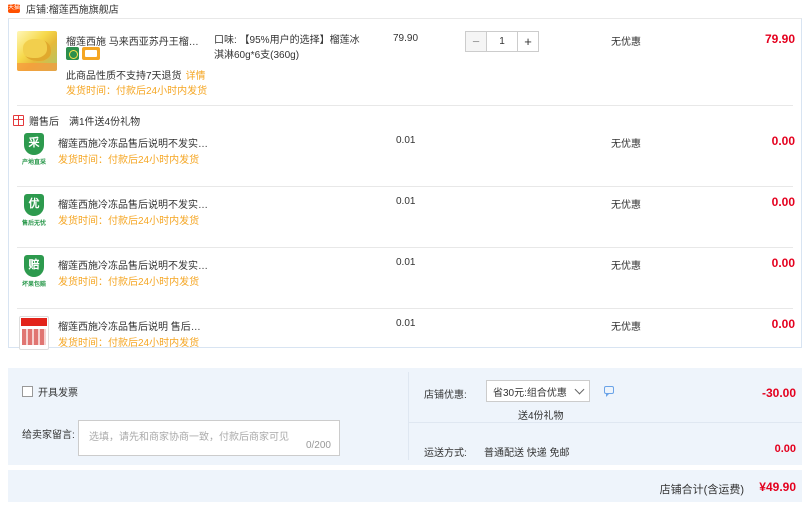 The height and width of the screenshot is (506, 810). Describe the element at coordinates (405, 486) in the screenshot. I see `shop-total-row: 店铺合计(含运费) ¥49.90` at that location.